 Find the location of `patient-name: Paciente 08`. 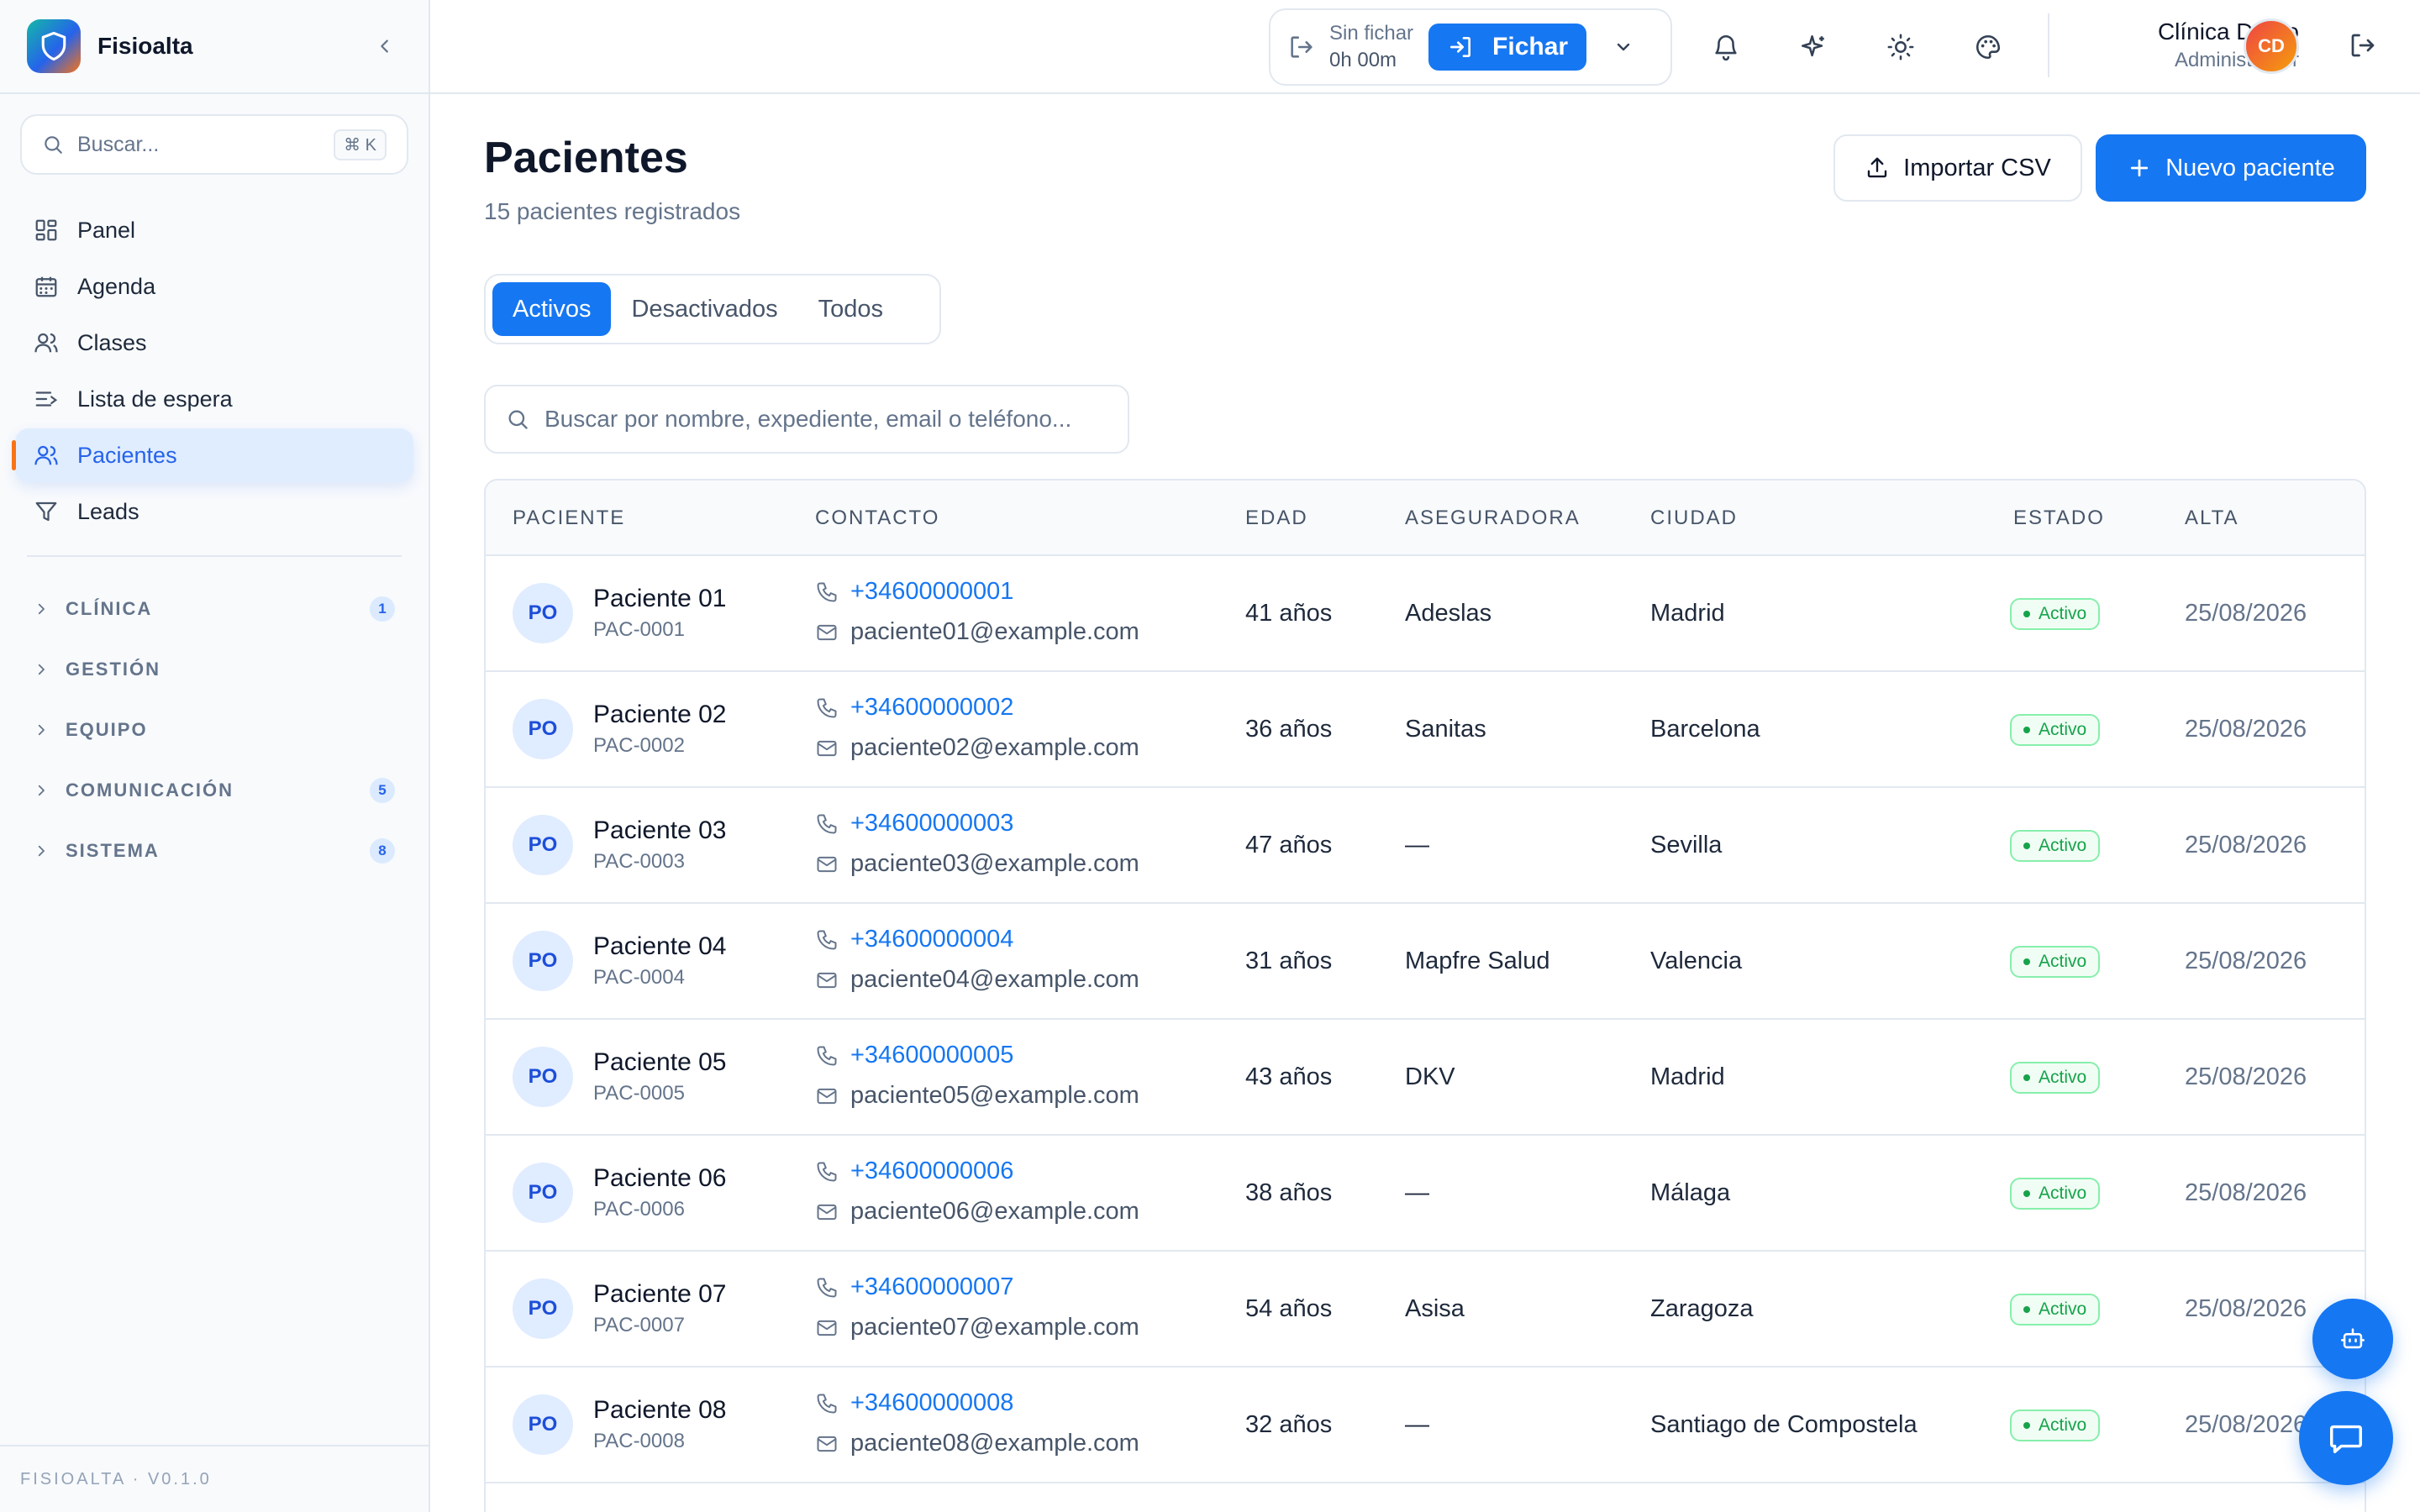

patient-name: Paciente 08 is located at coordinates (659, 1410).